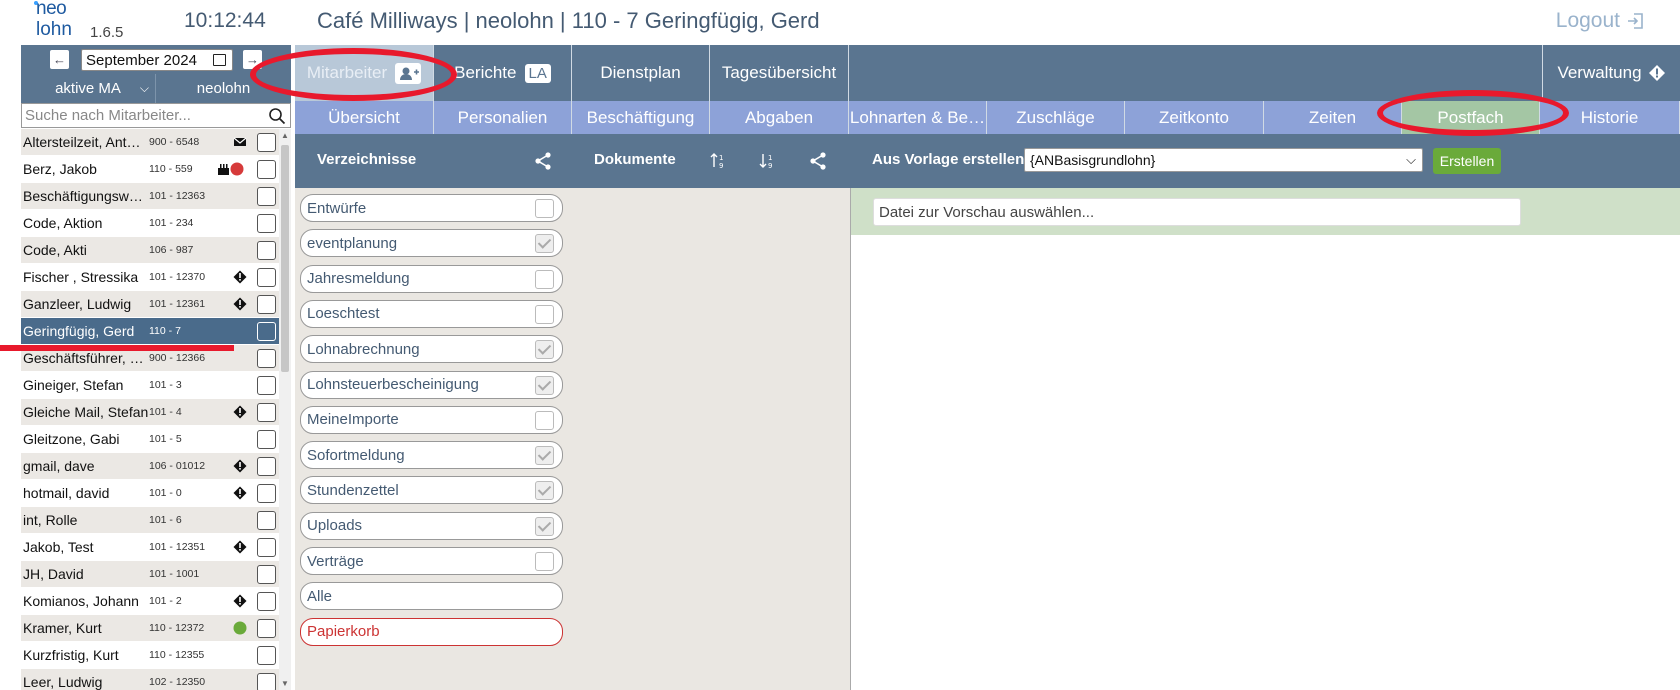  Describe the element at coordinates (431, 208) in the screenshot. I see `folder-item: Entwürfe` at that location.